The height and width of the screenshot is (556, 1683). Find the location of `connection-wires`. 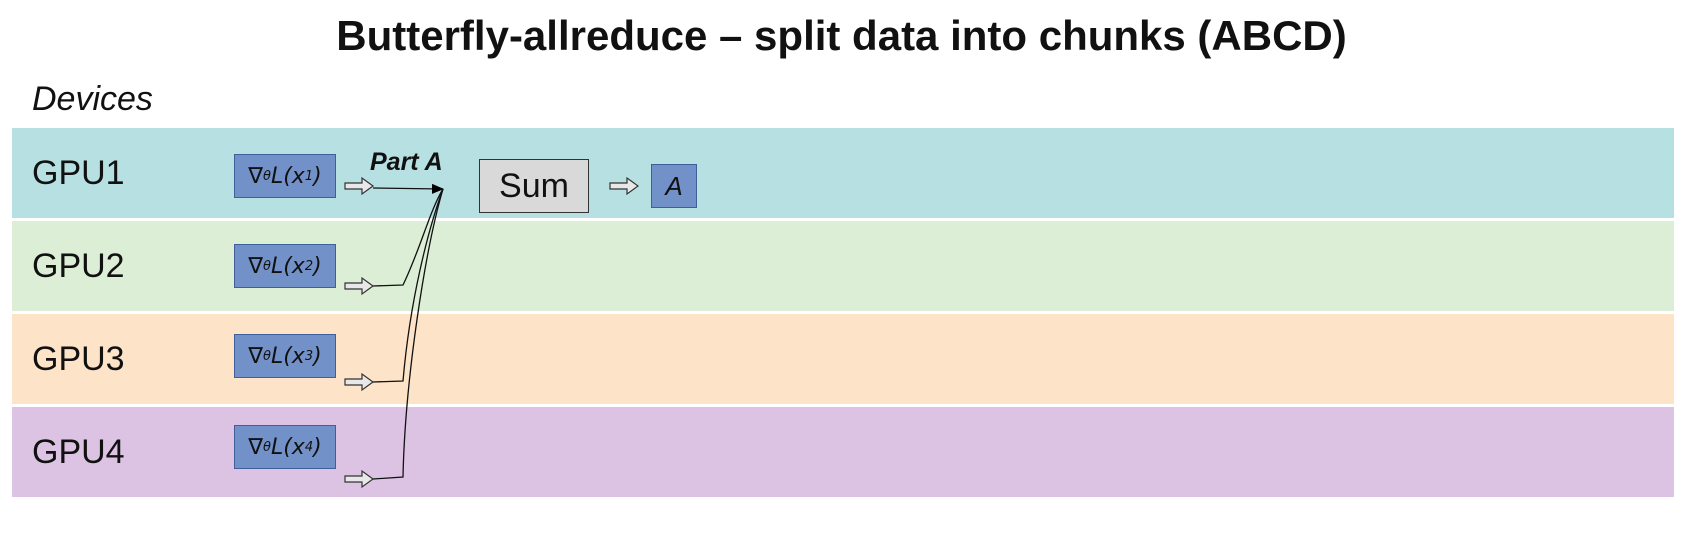

connection-wires is located at coordinates (492, 332).